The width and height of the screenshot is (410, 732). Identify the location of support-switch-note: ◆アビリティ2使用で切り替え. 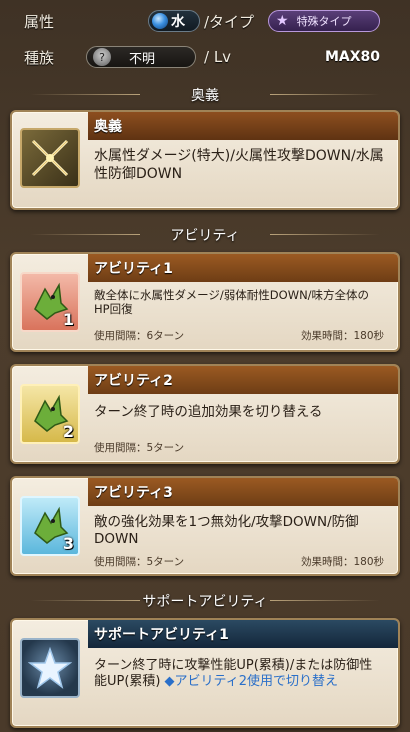
(251, 682).